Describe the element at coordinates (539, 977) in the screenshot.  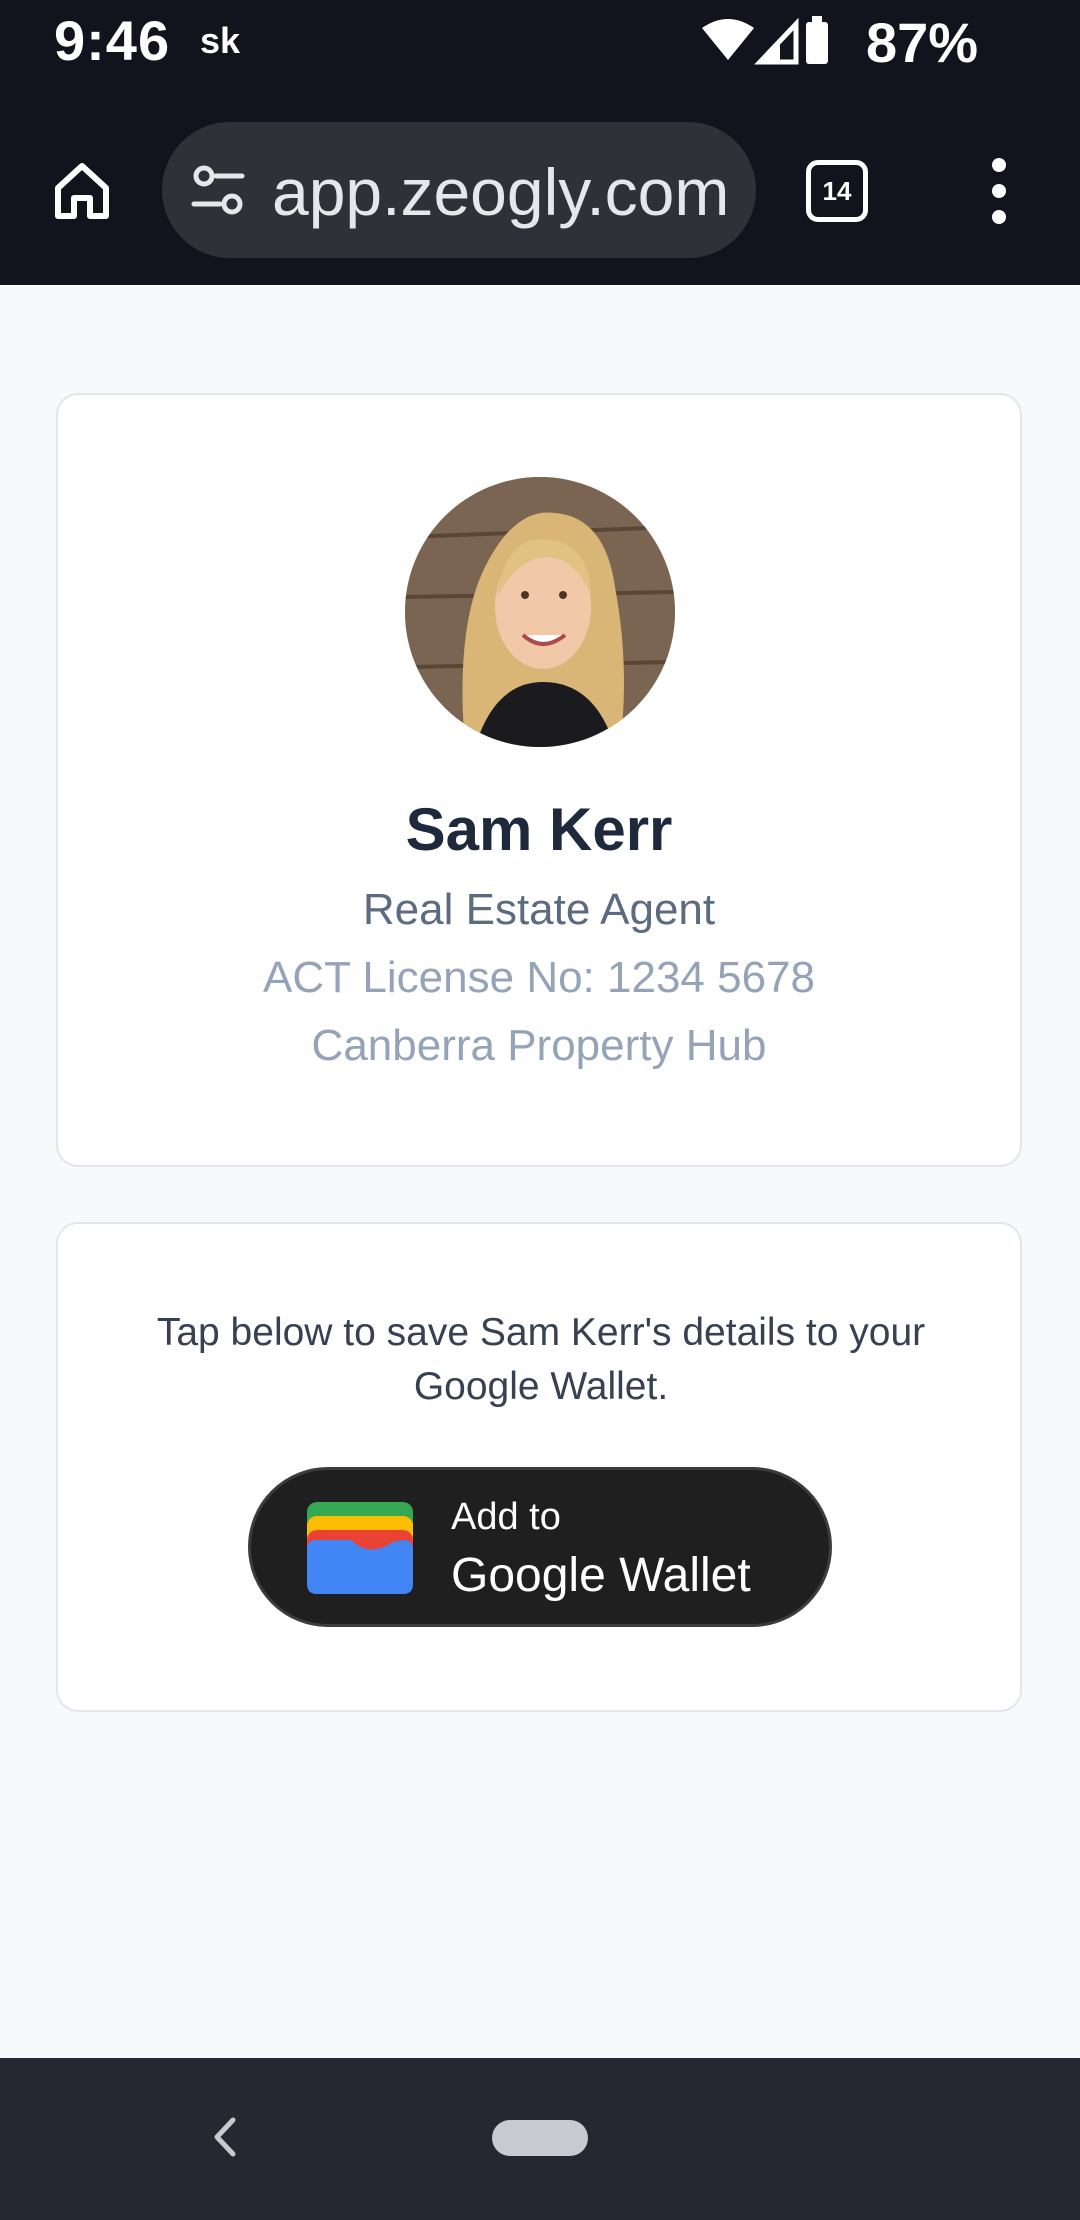
I see `profile-license: ACT License No: 1234 5678` at that location.